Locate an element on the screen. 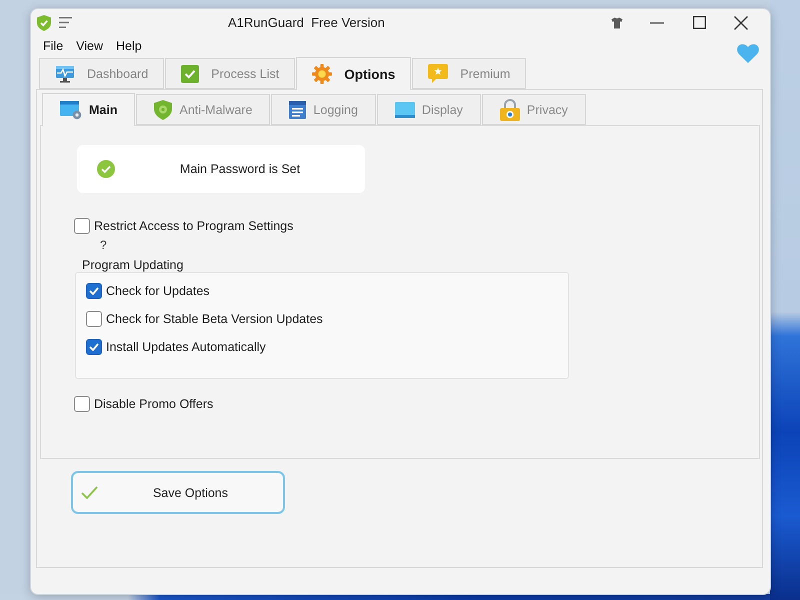 The image size is (800, 600). check-icon is located at coordinates (89, 492).